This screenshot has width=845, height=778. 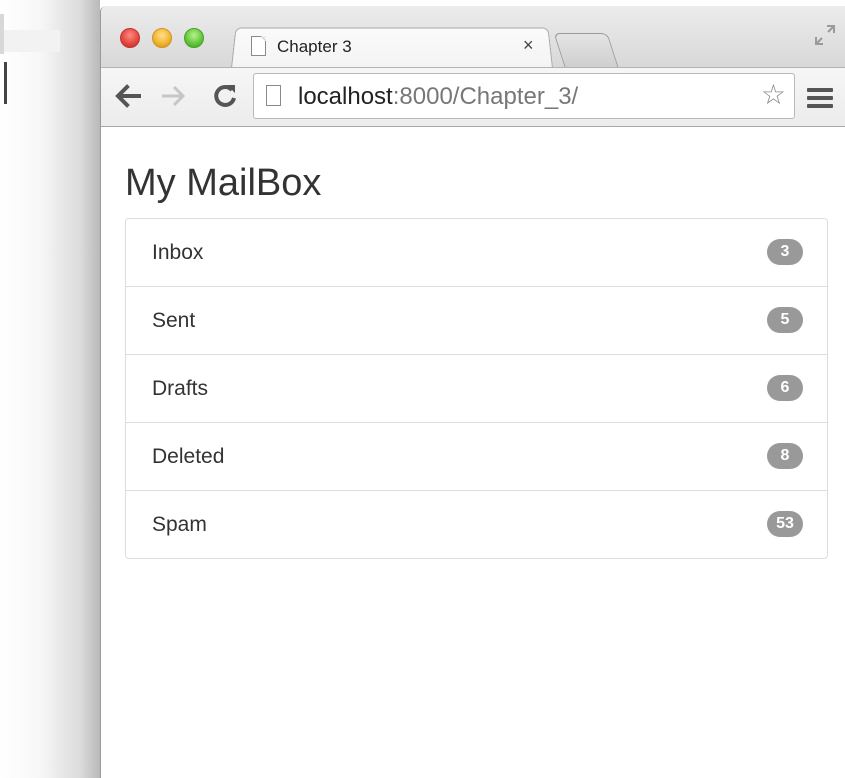 I want to click on bookmark-star-icon: ☆, so click(x=773, y=95).